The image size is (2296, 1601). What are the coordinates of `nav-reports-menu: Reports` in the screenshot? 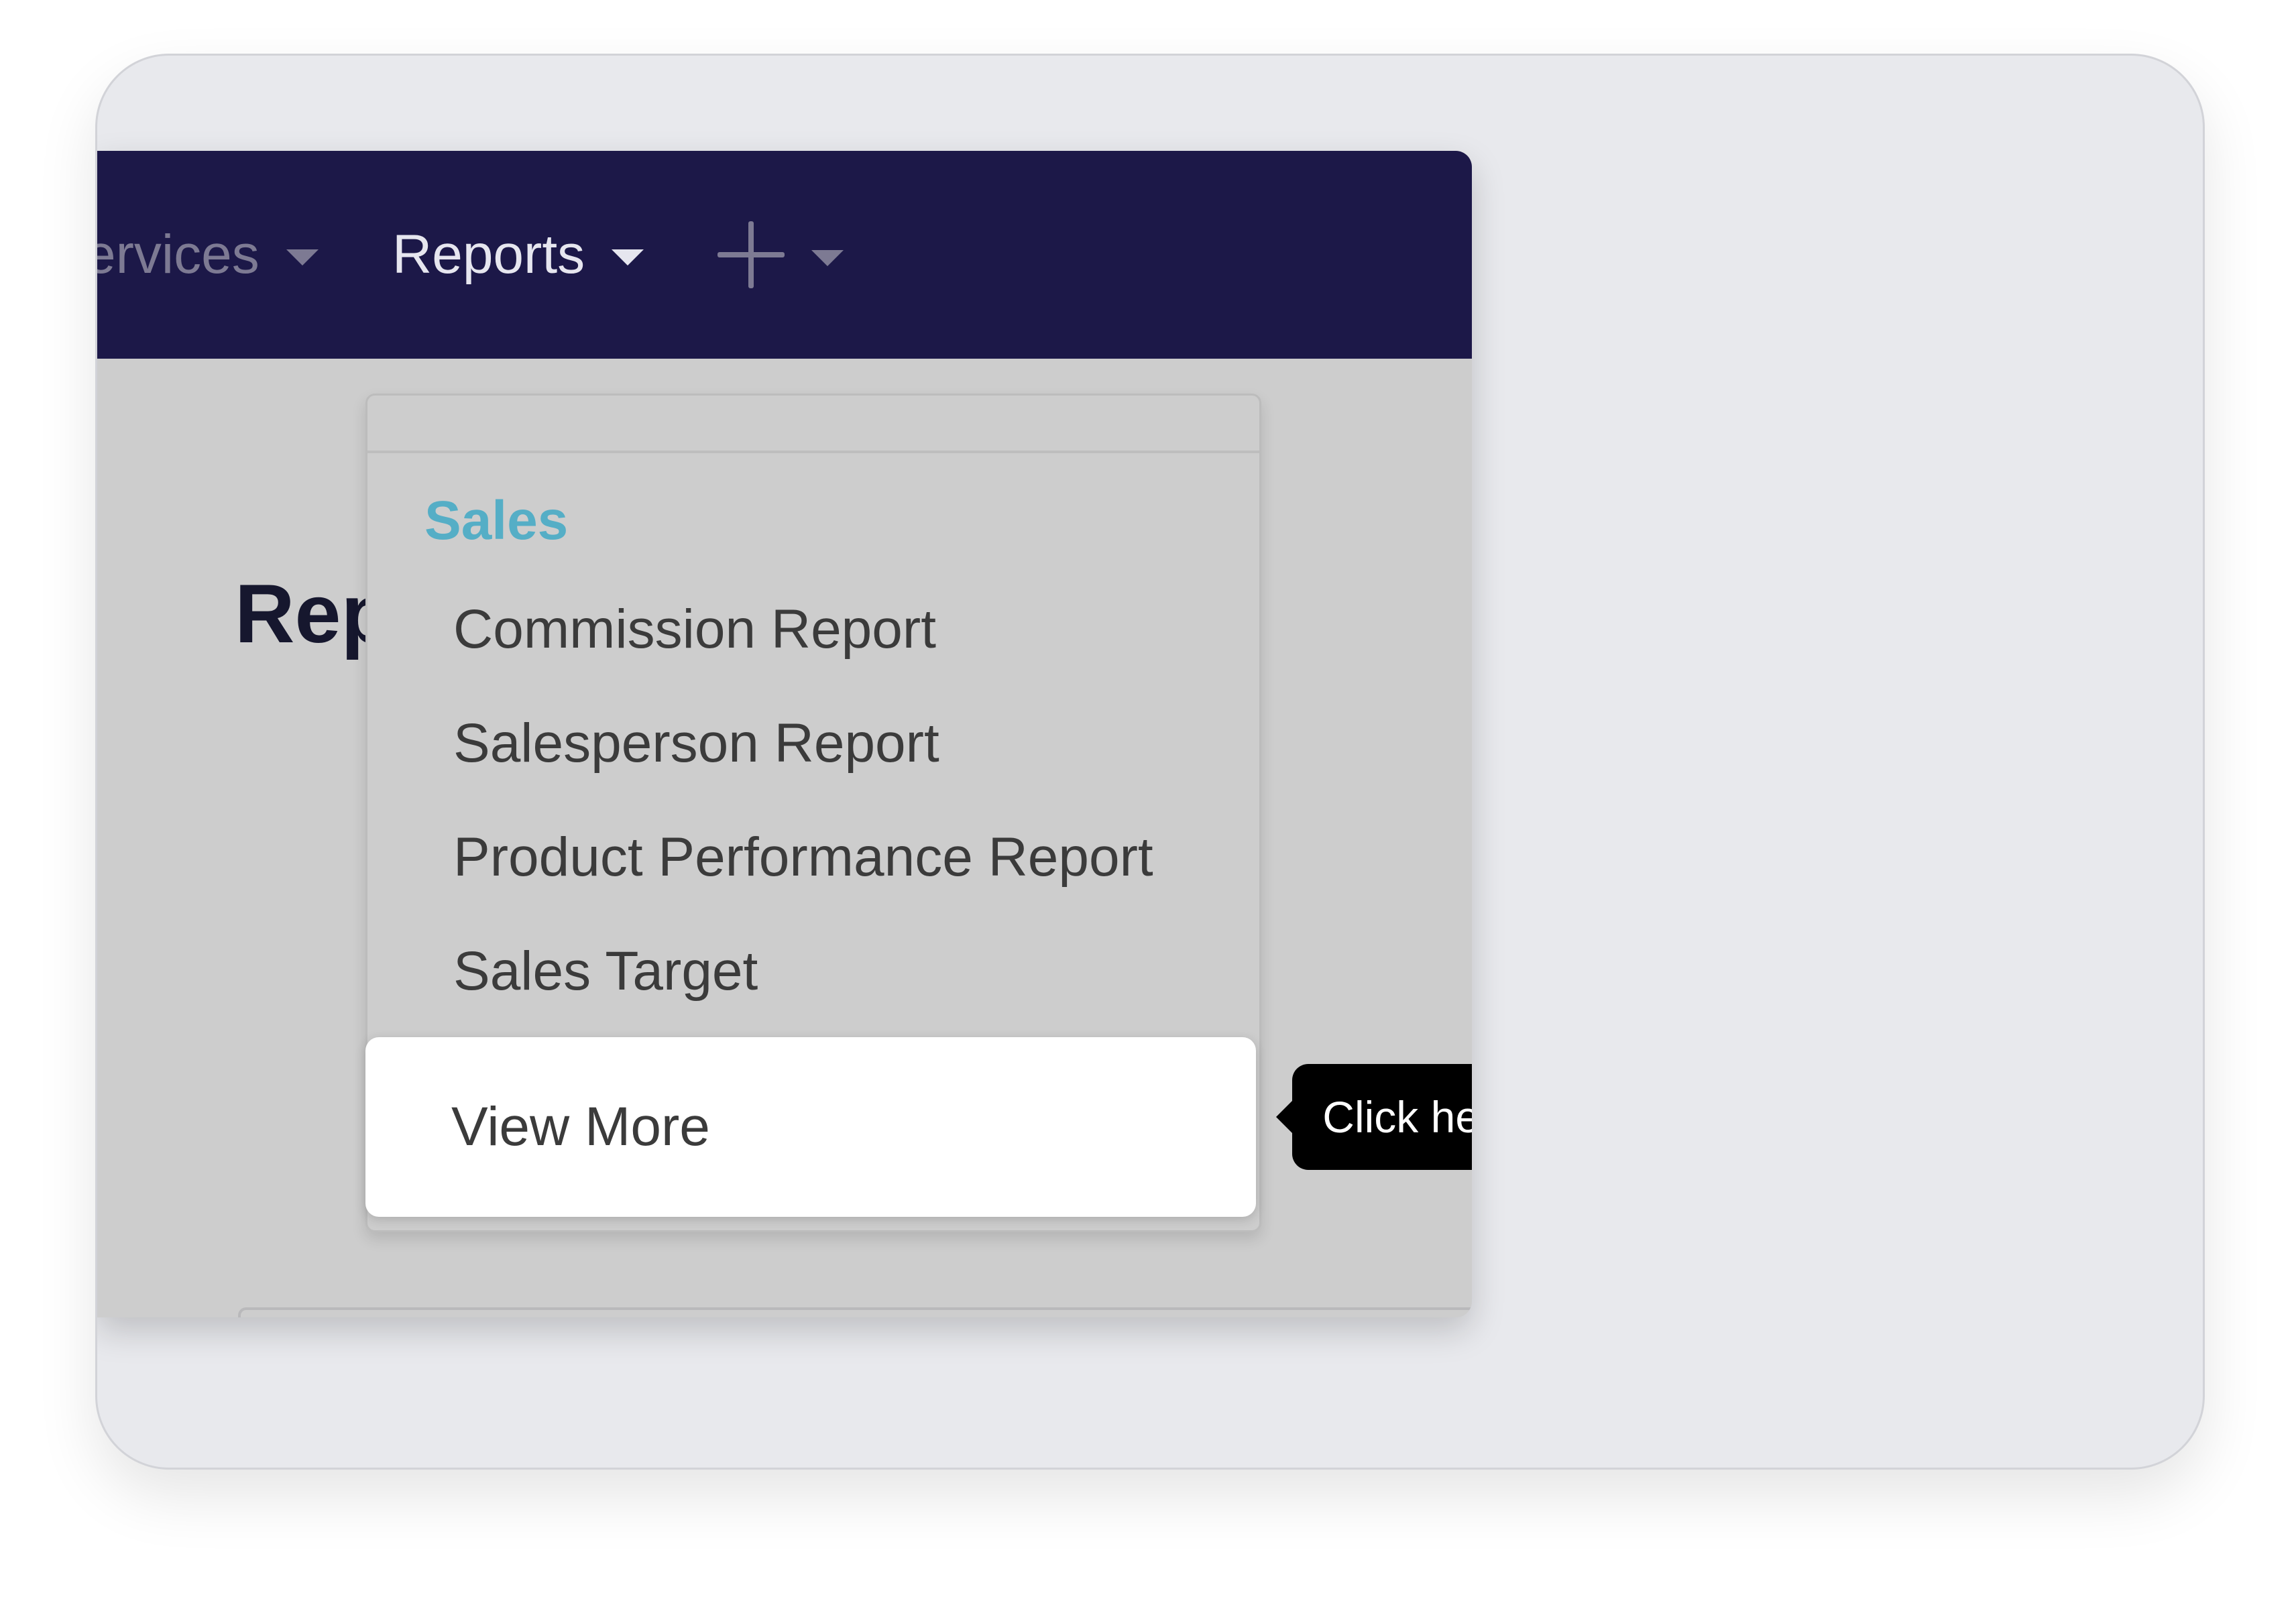 It's located at (518, 255).